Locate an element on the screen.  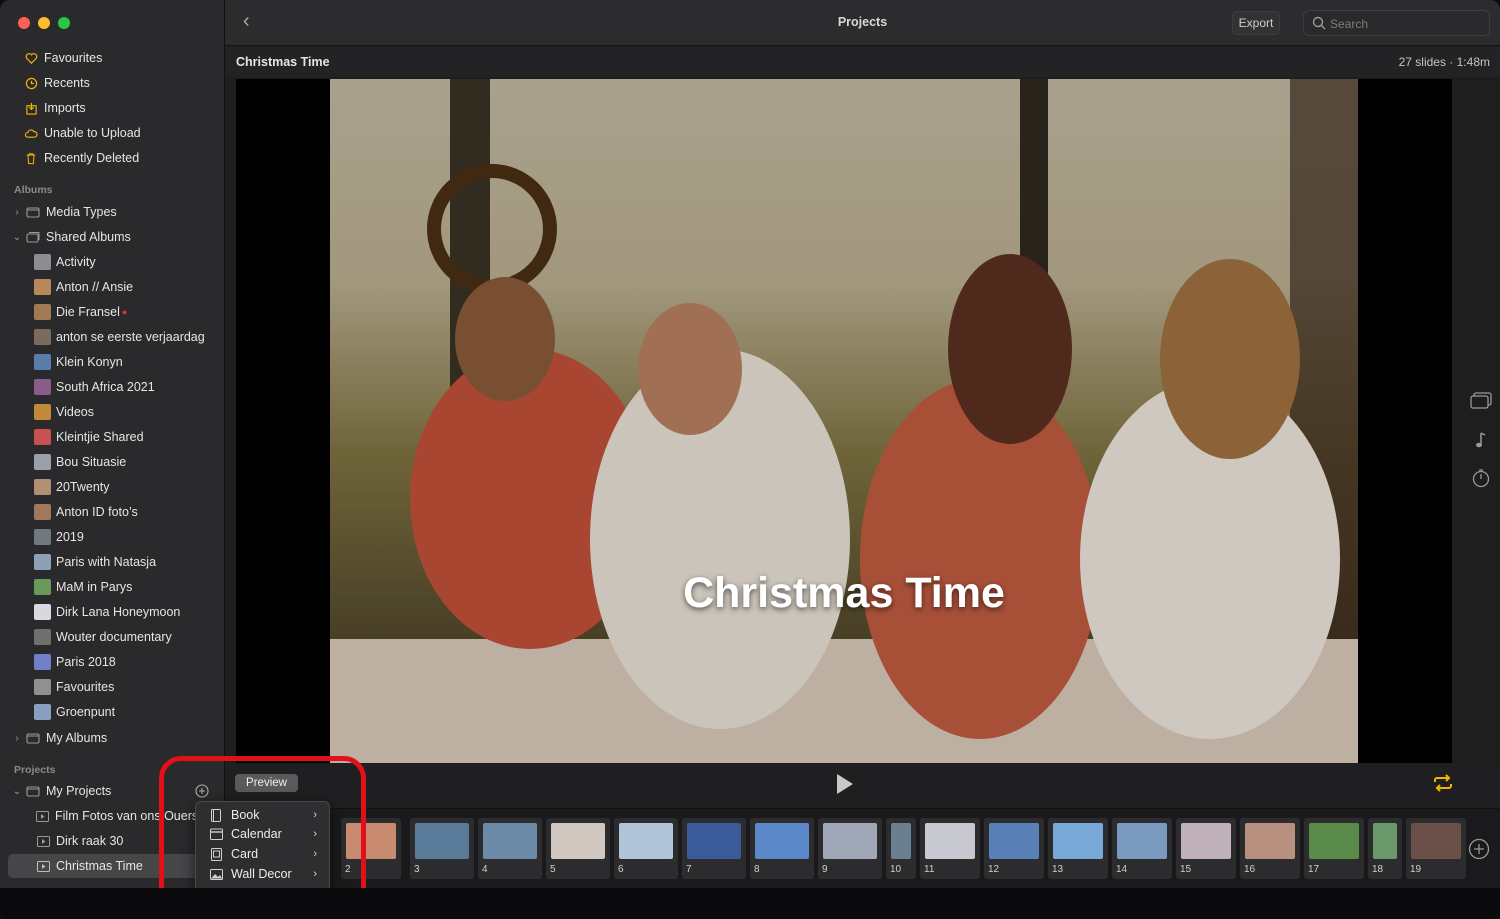
music-button is located at coordinates (1481, 441).